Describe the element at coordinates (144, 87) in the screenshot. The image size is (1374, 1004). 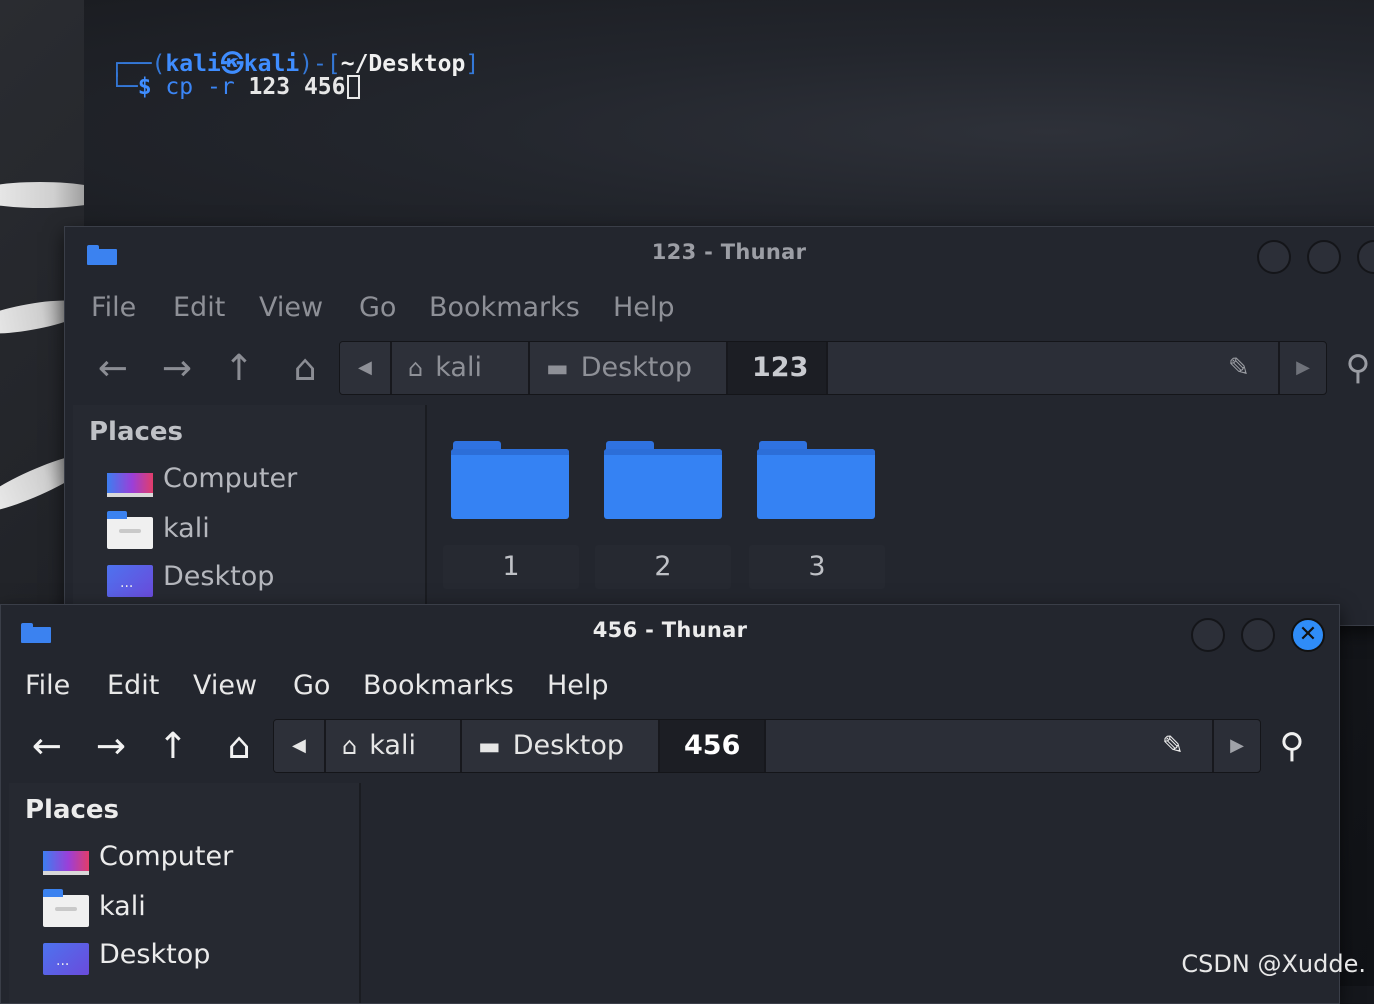
I see `terminal-prompt-symbol: $` at that location.